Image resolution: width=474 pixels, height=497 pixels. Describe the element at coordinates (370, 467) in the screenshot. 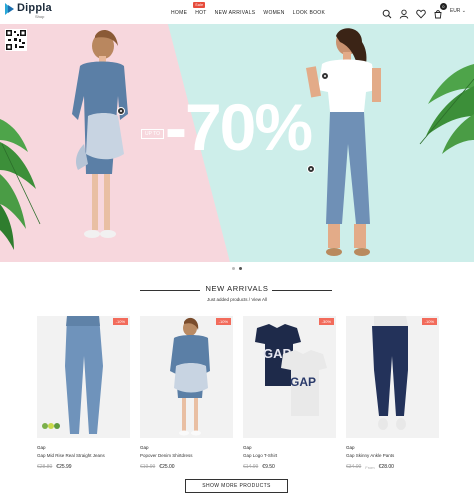

I see `from-label: From` at that location.